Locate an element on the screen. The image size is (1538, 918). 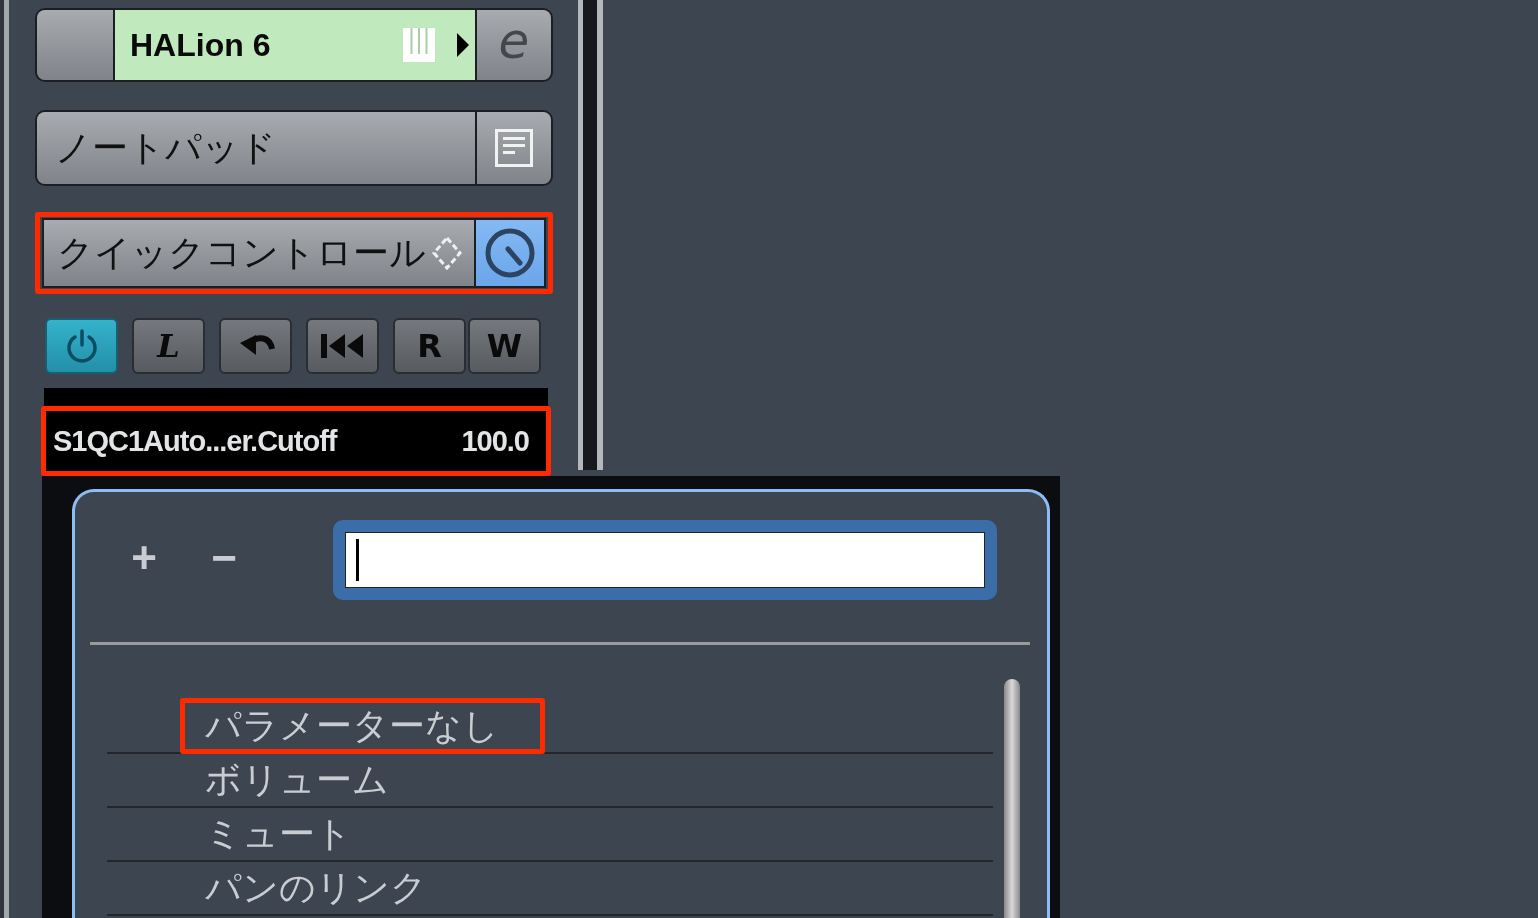
parameter-list-item: パラメーターなし is located at coordinates (550, 727).